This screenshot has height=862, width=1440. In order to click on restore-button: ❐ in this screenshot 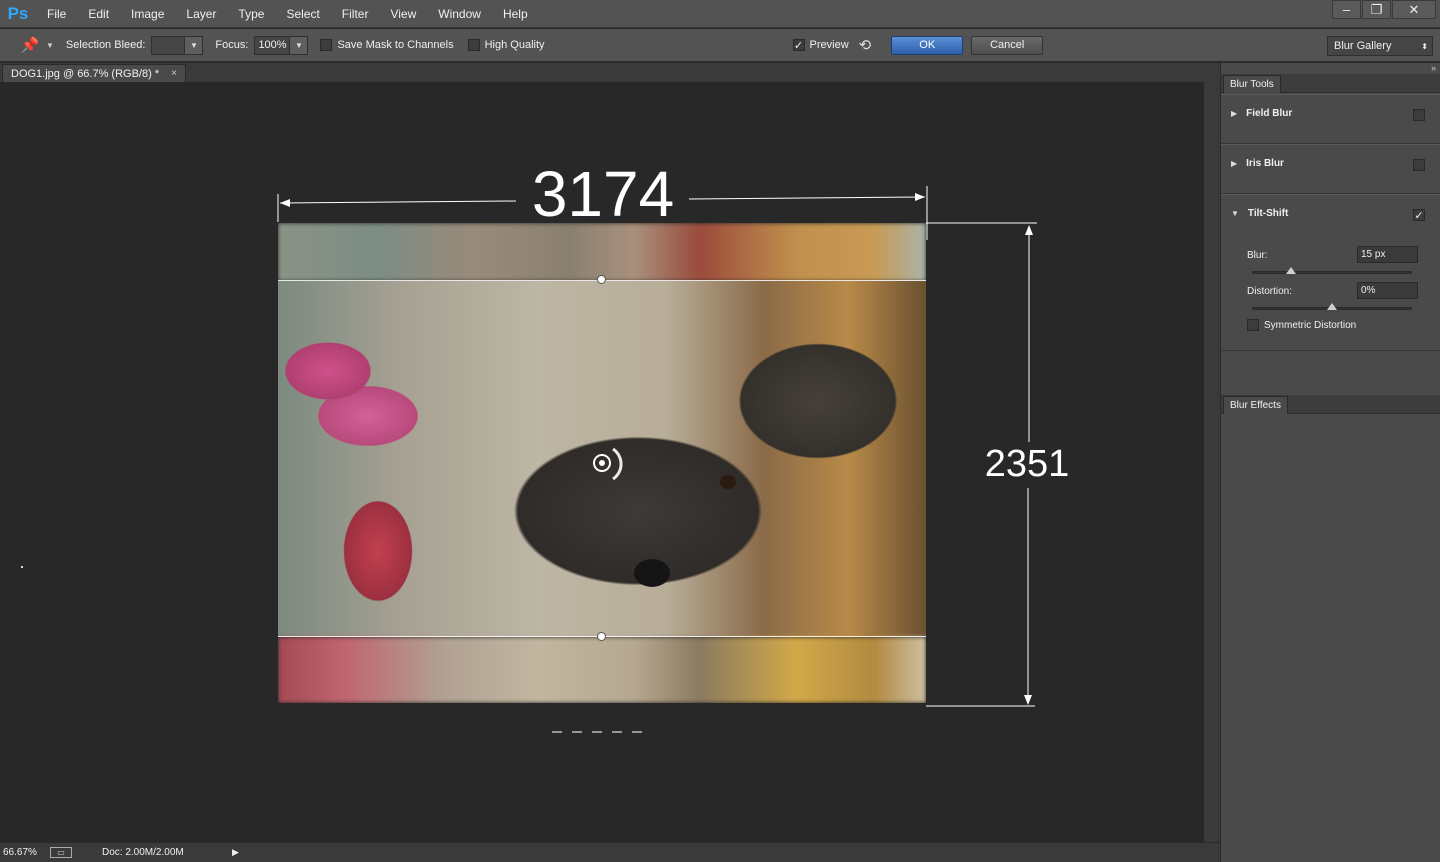, I will do `click(1376, 9)`.